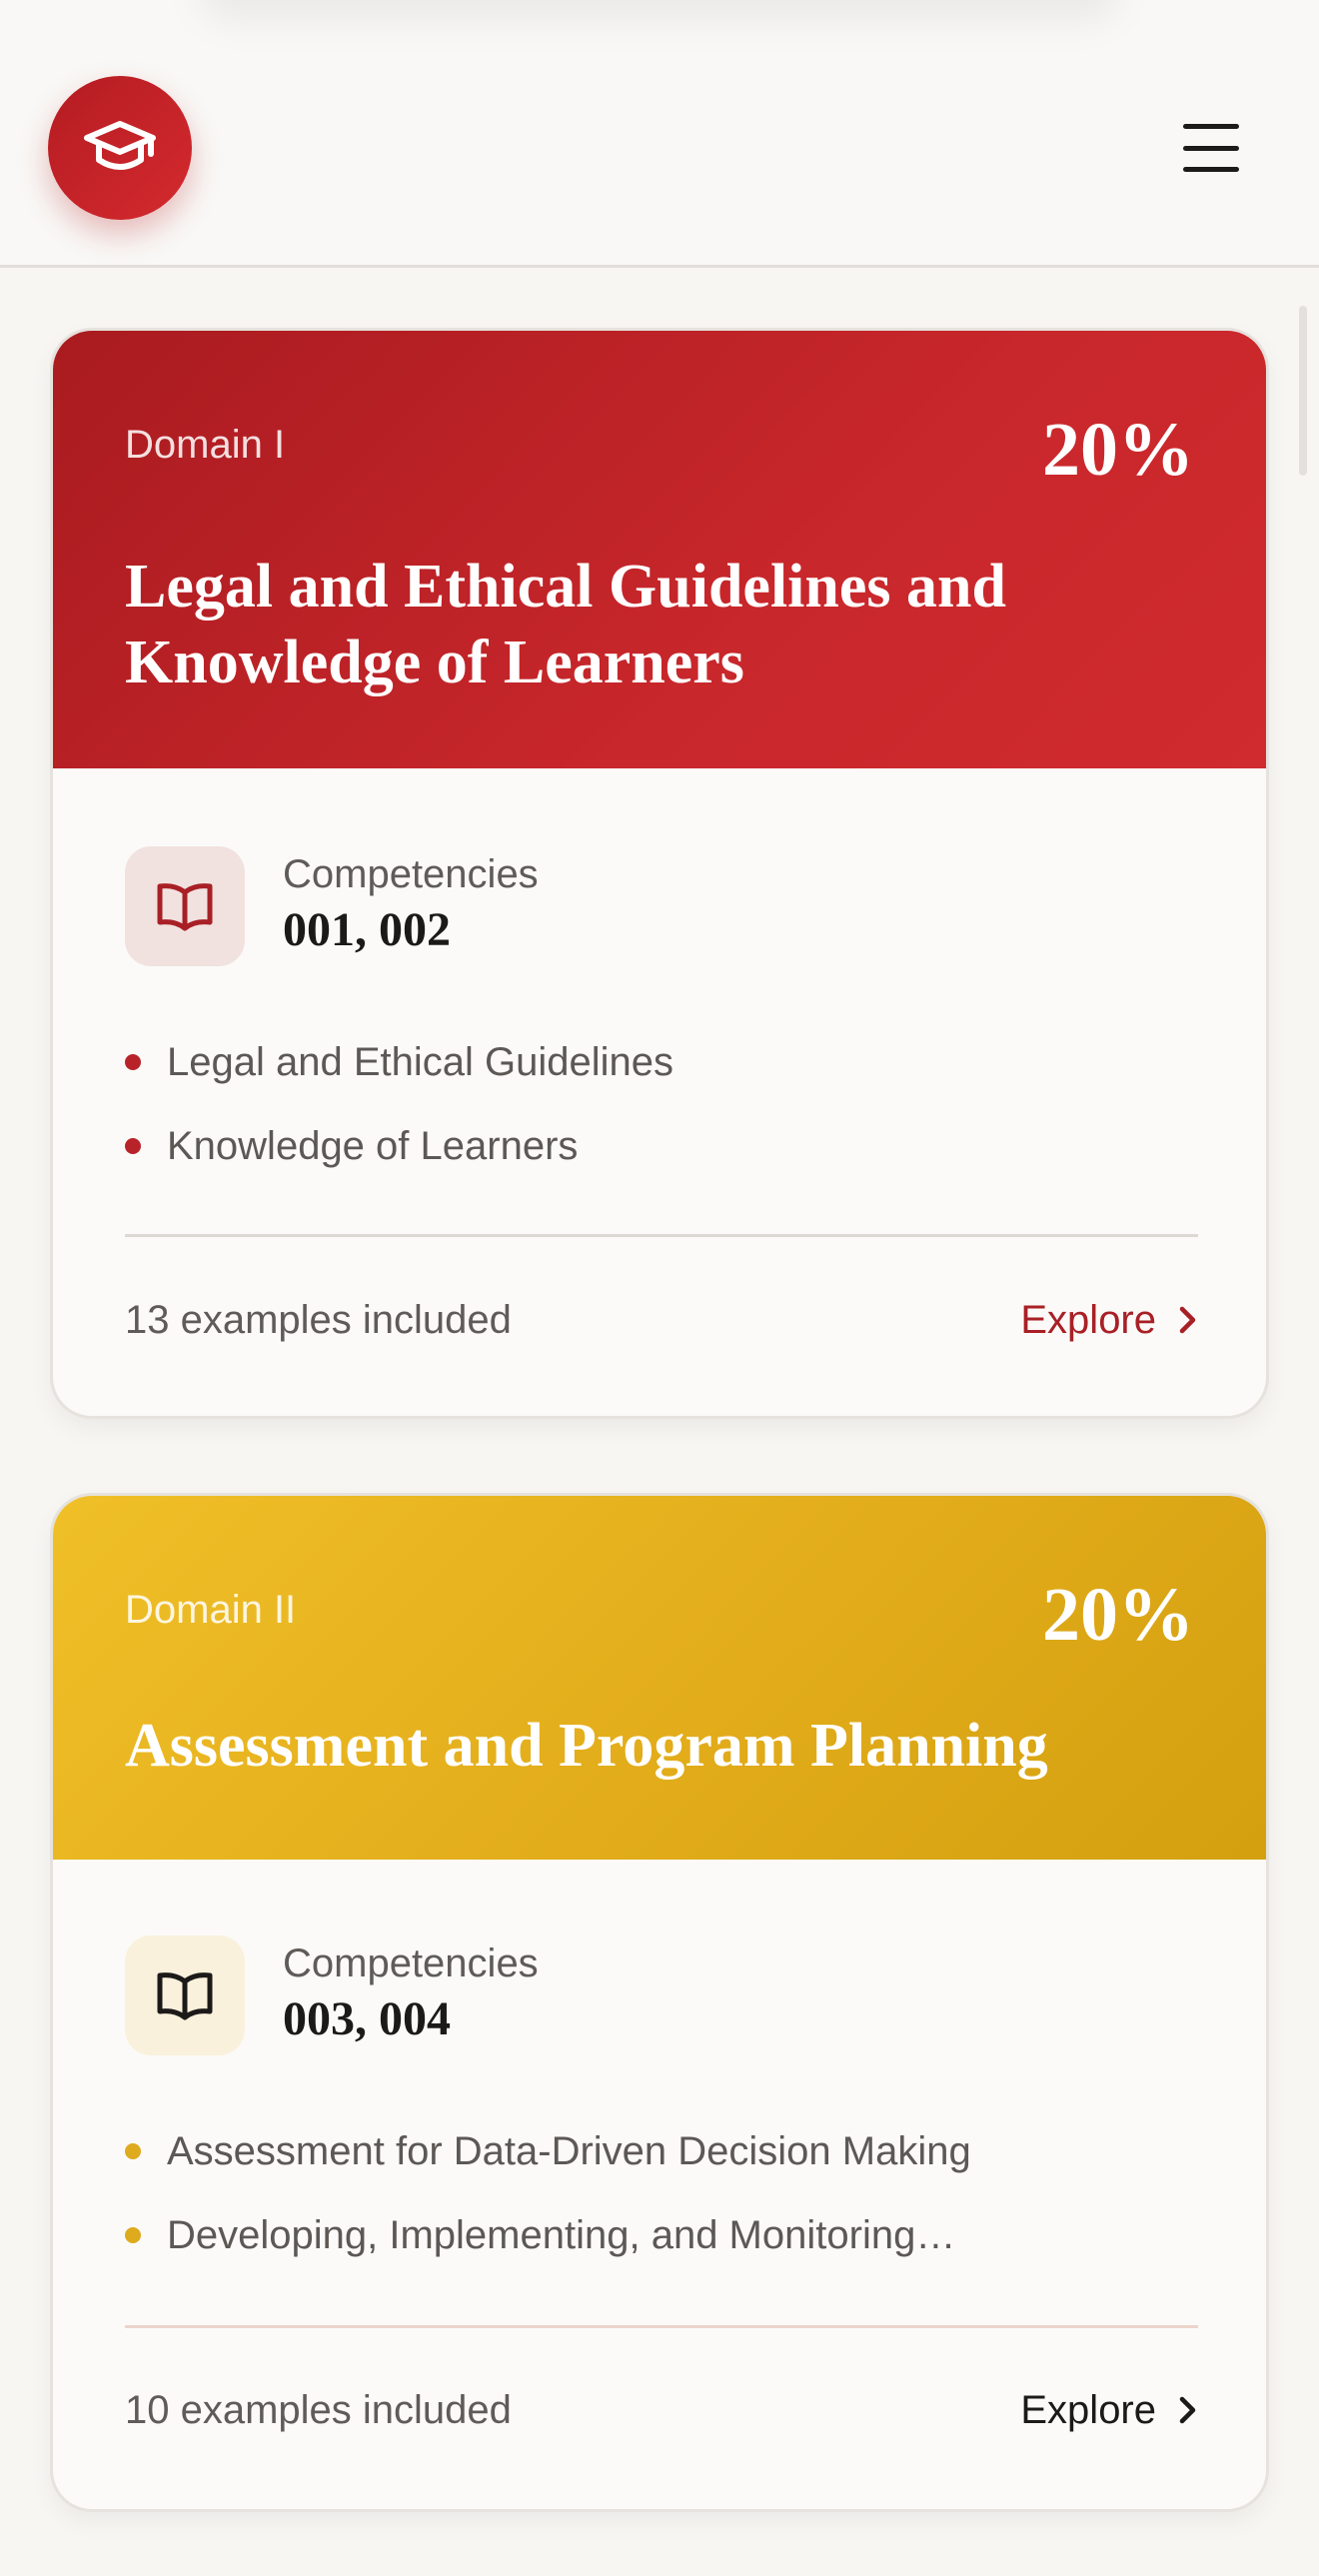 The width and height of the screenshot is (1319, 2576). I want to click on card-footer: 13 examples included Explore, so click(662, 1320).